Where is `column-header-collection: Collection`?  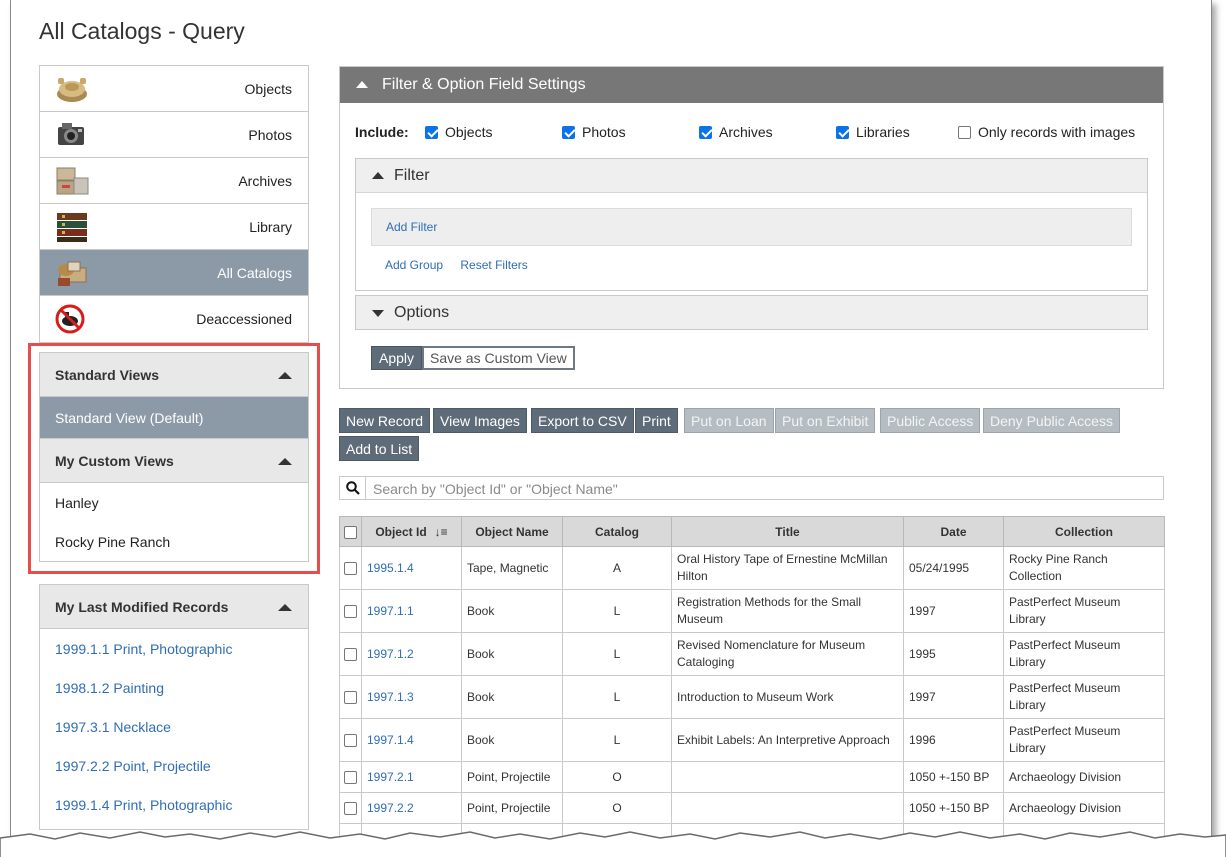
column-header-collection: Collection is located at coordinates (1084, 531).